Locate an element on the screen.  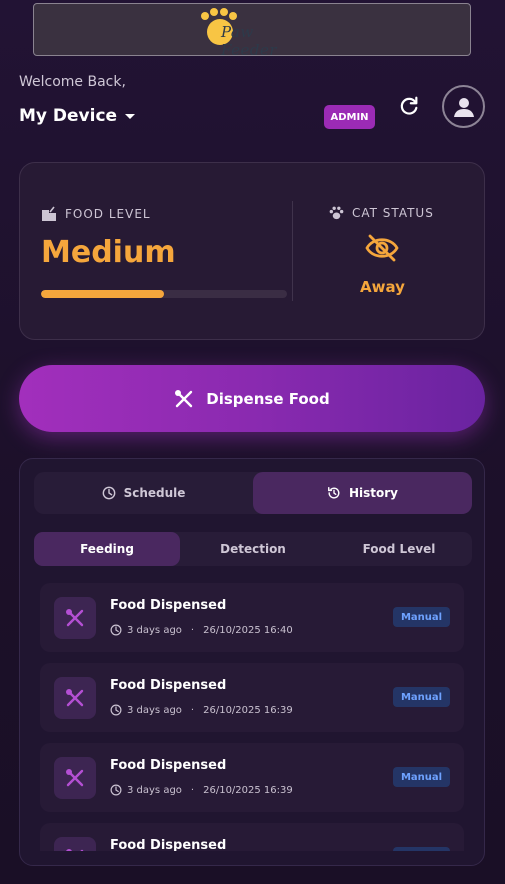
refresh-button is located at coordinates (409, 106).